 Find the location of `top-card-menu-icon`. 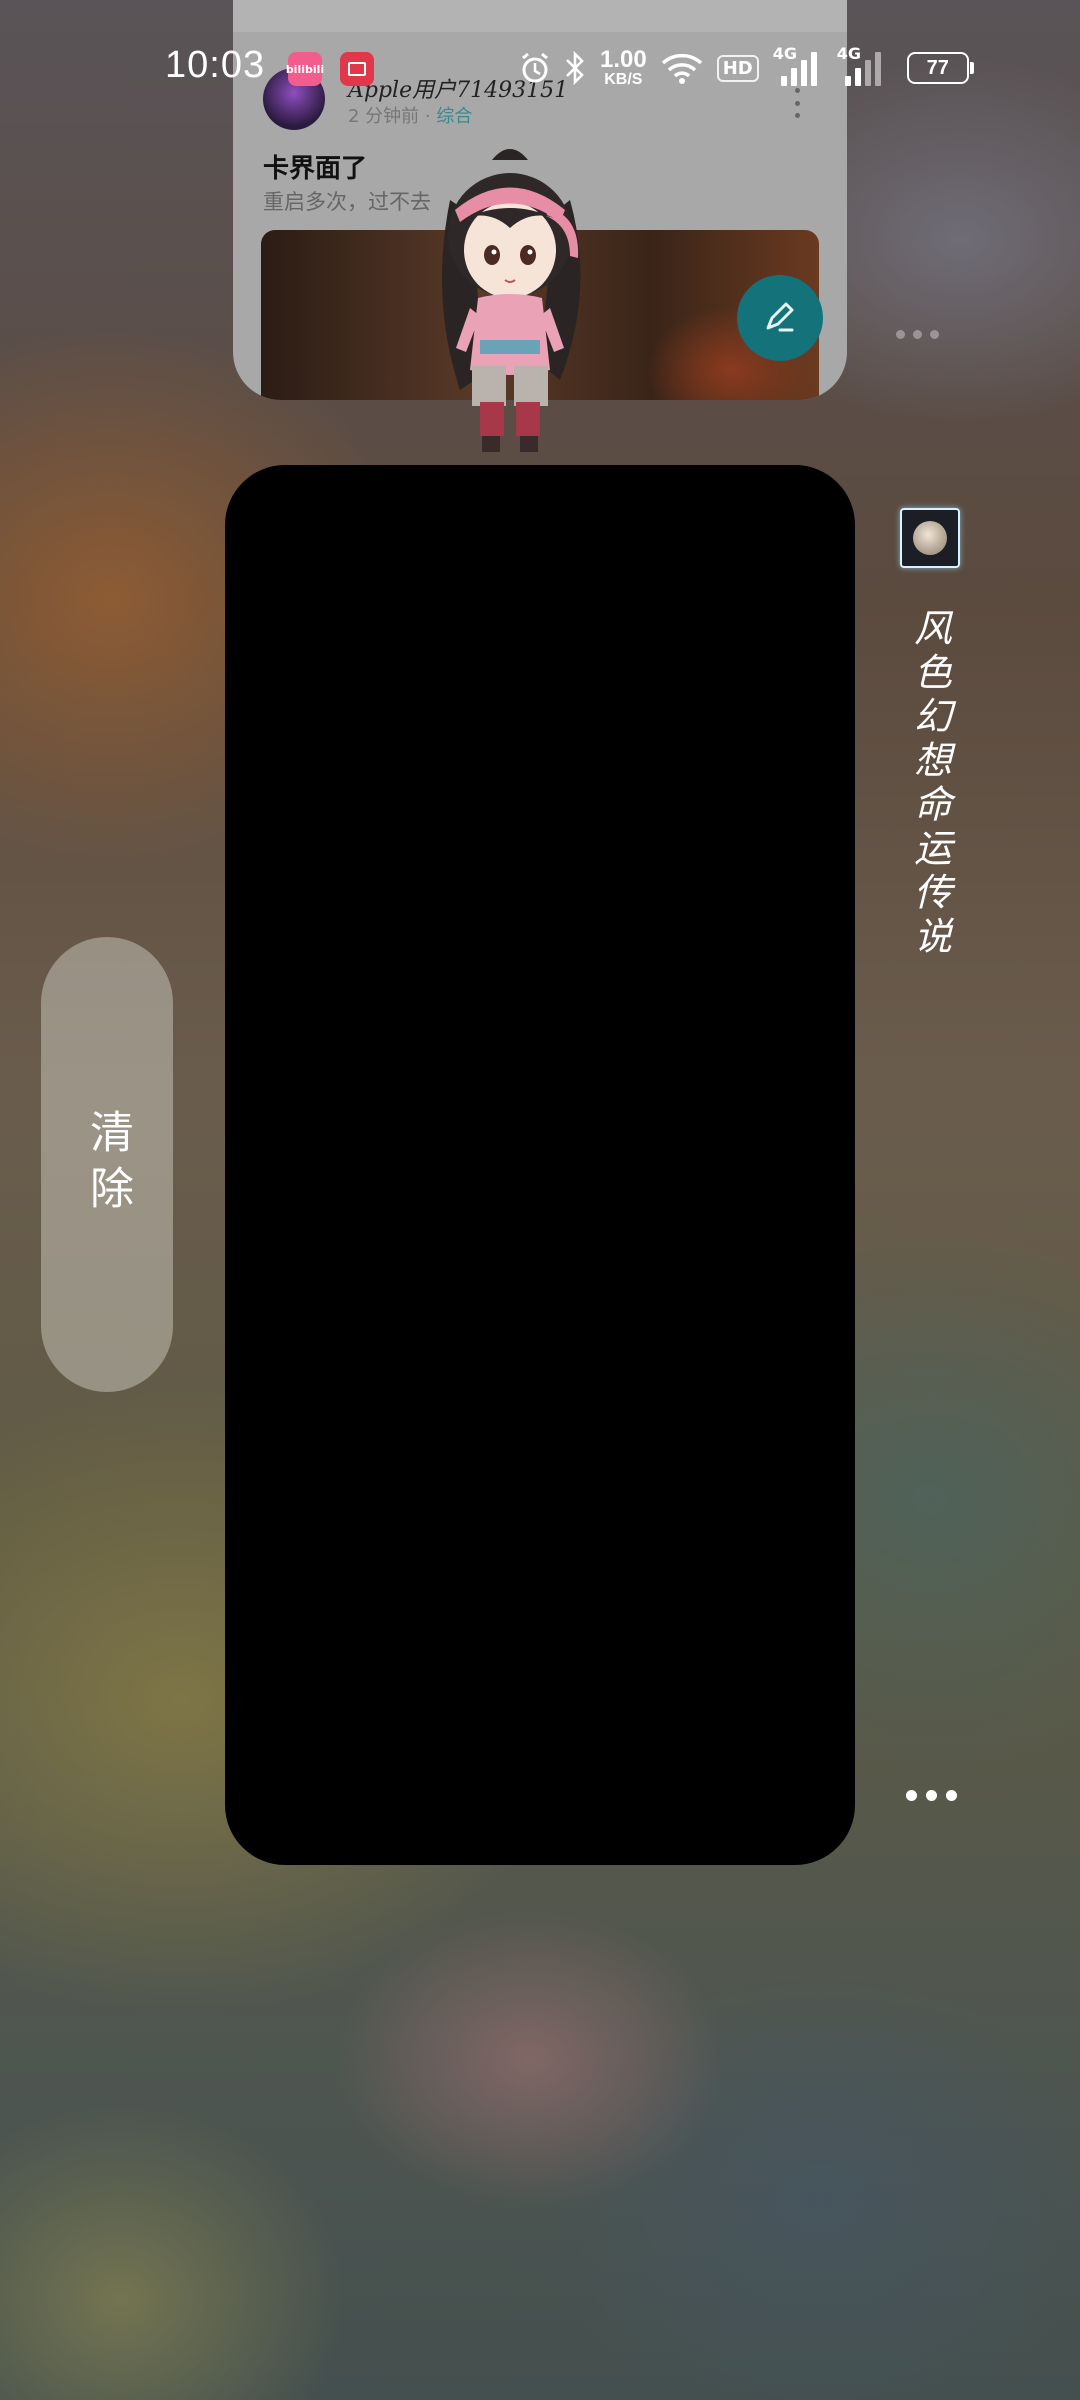

top-card-menu-icon is located at coordinates (921, 334).